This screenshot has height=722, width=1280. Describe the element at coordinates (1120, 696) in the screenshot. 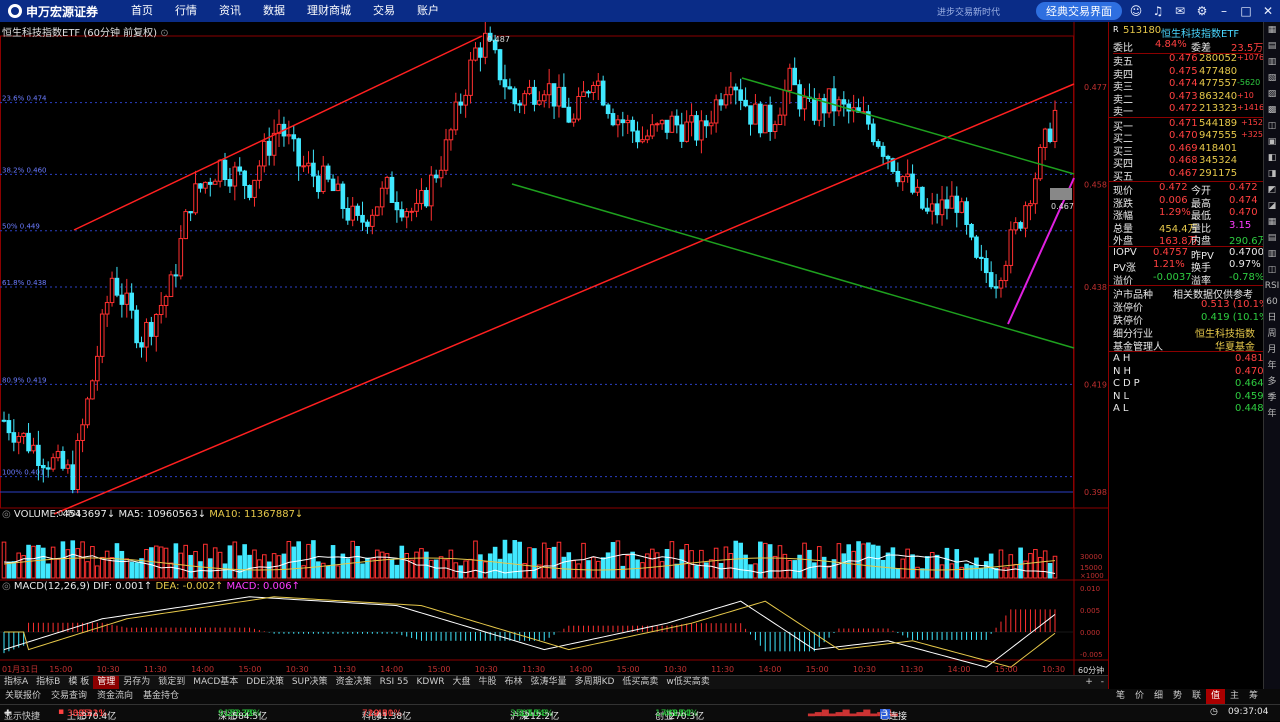

I see `view-button: 笔` at that location.